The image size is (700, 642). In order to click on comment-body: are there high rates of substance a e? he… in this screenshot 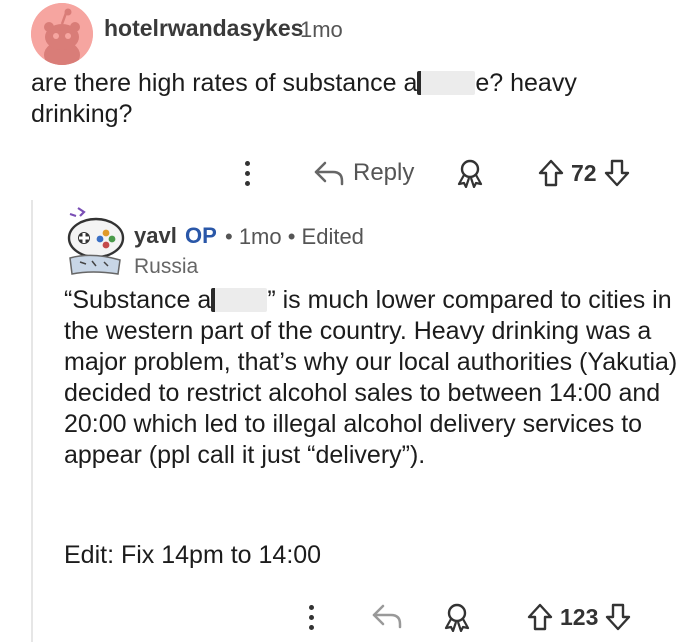, I will do `click(351, 99)`.